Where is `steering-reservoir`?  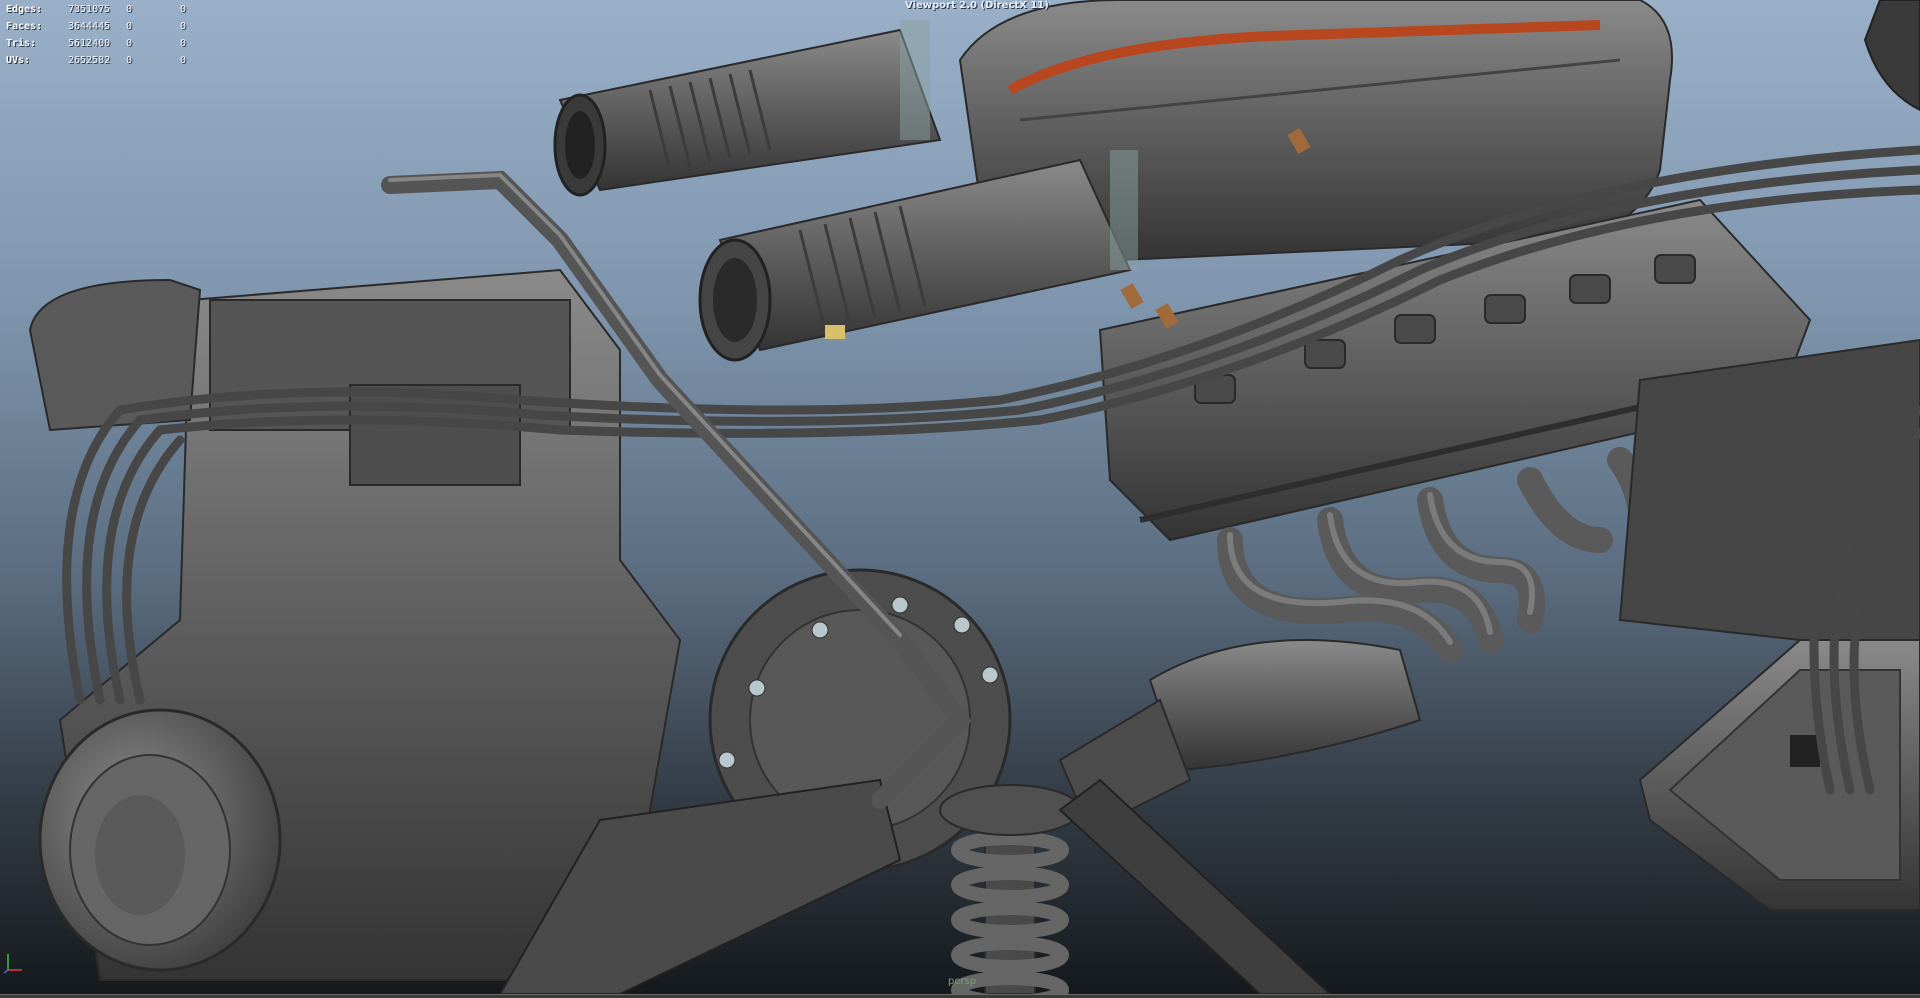
steering-reservoir is located at coordinates (1891, 56).